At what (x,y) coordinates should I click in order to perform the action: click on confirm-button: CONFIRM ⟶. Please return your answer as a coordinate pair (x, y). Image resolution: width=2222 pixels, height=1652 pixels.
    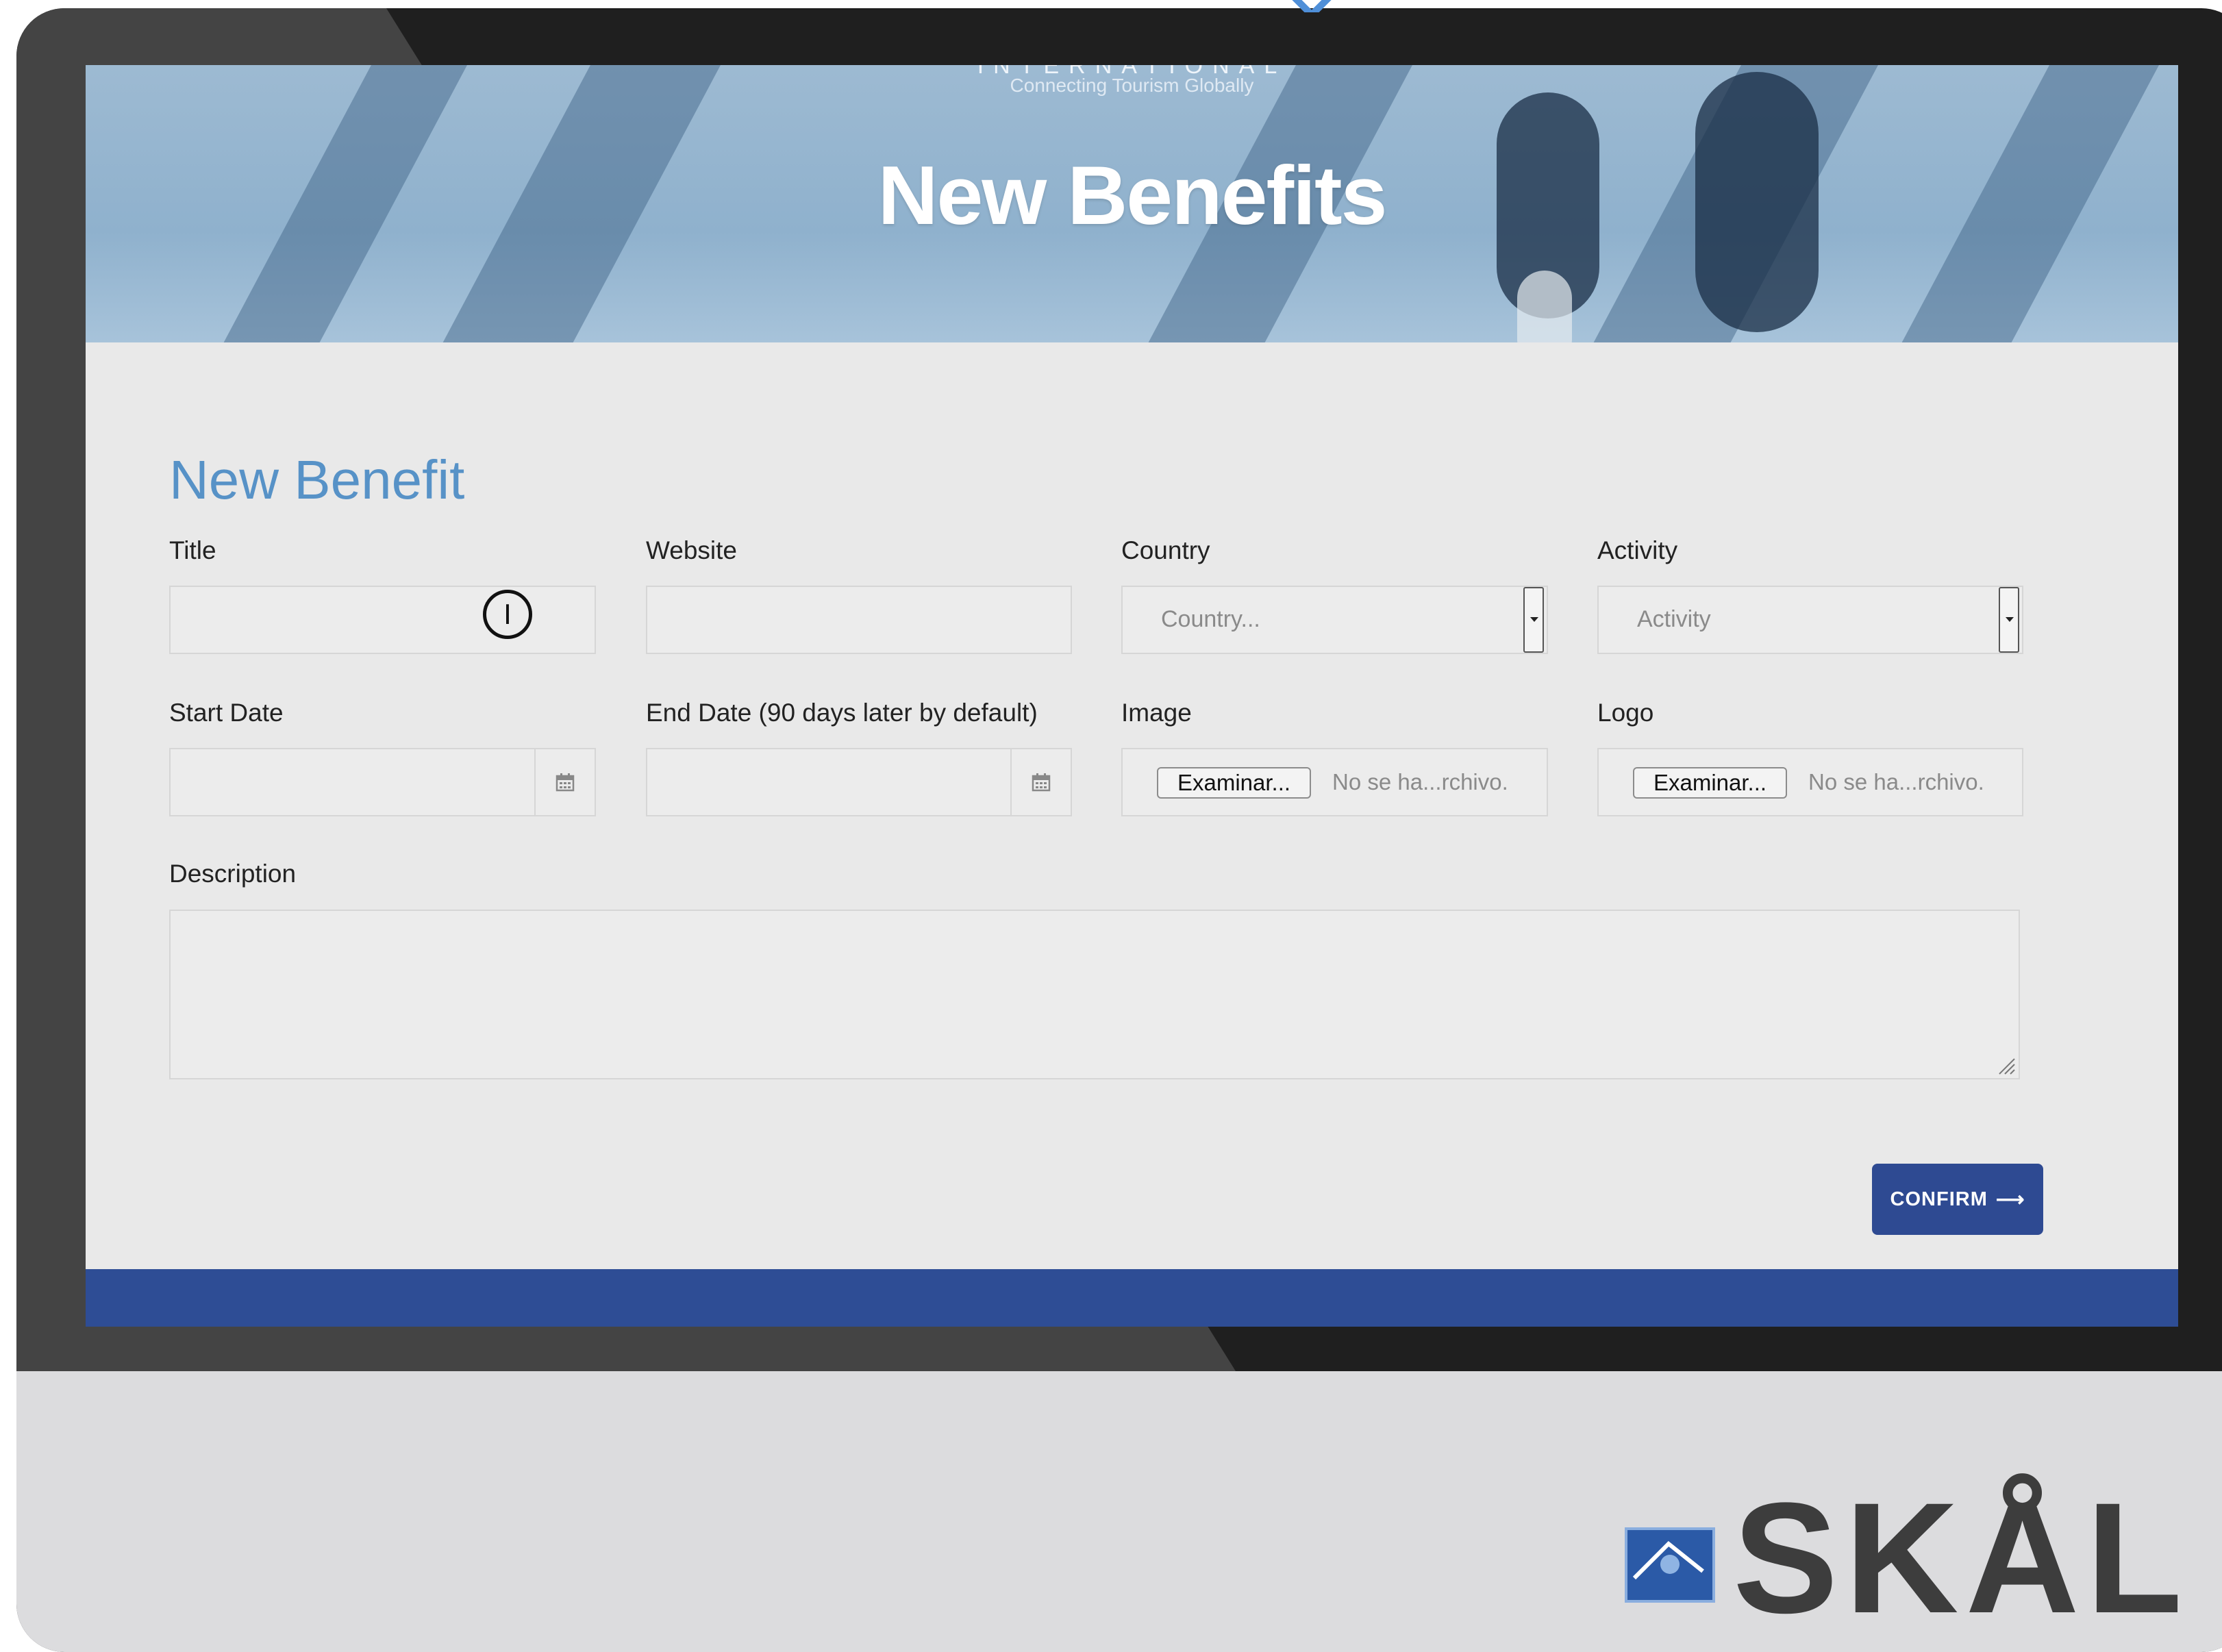
    Looking at the image, I should click on (1957, 1199).